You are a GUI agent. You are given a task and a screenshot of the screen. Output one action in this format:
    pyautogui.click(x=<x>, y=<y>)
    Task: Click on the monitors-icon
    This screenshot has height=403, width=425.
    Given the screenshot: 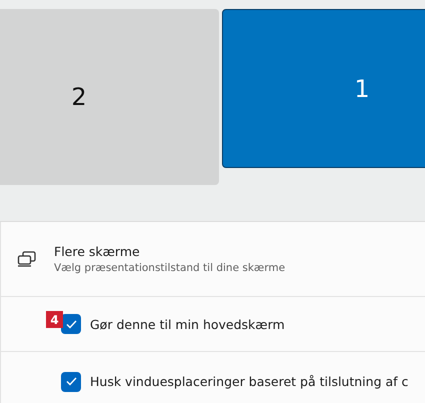 What is the action you would take?
    pyautogui.click(x=27, y=259)
    